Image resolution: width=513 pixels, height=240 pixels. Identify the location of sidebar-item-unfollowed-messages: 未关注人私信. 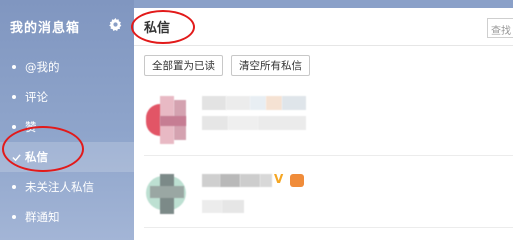
(67, 187).